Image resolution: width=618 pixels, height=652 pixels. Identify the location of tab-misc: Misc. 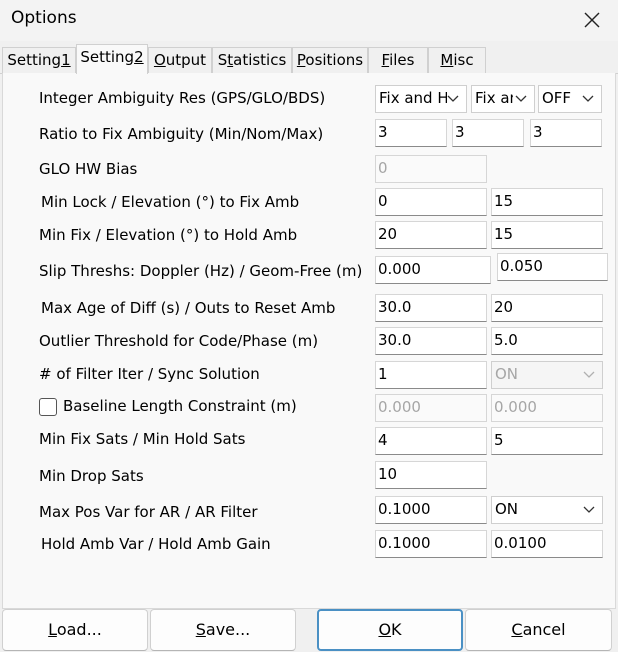
(457, 60).